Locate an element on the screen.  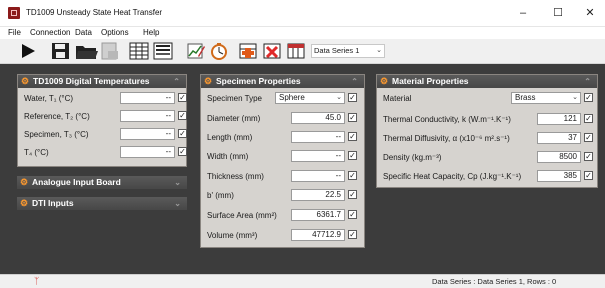
timer-icon is located at coordinates (219, 51).